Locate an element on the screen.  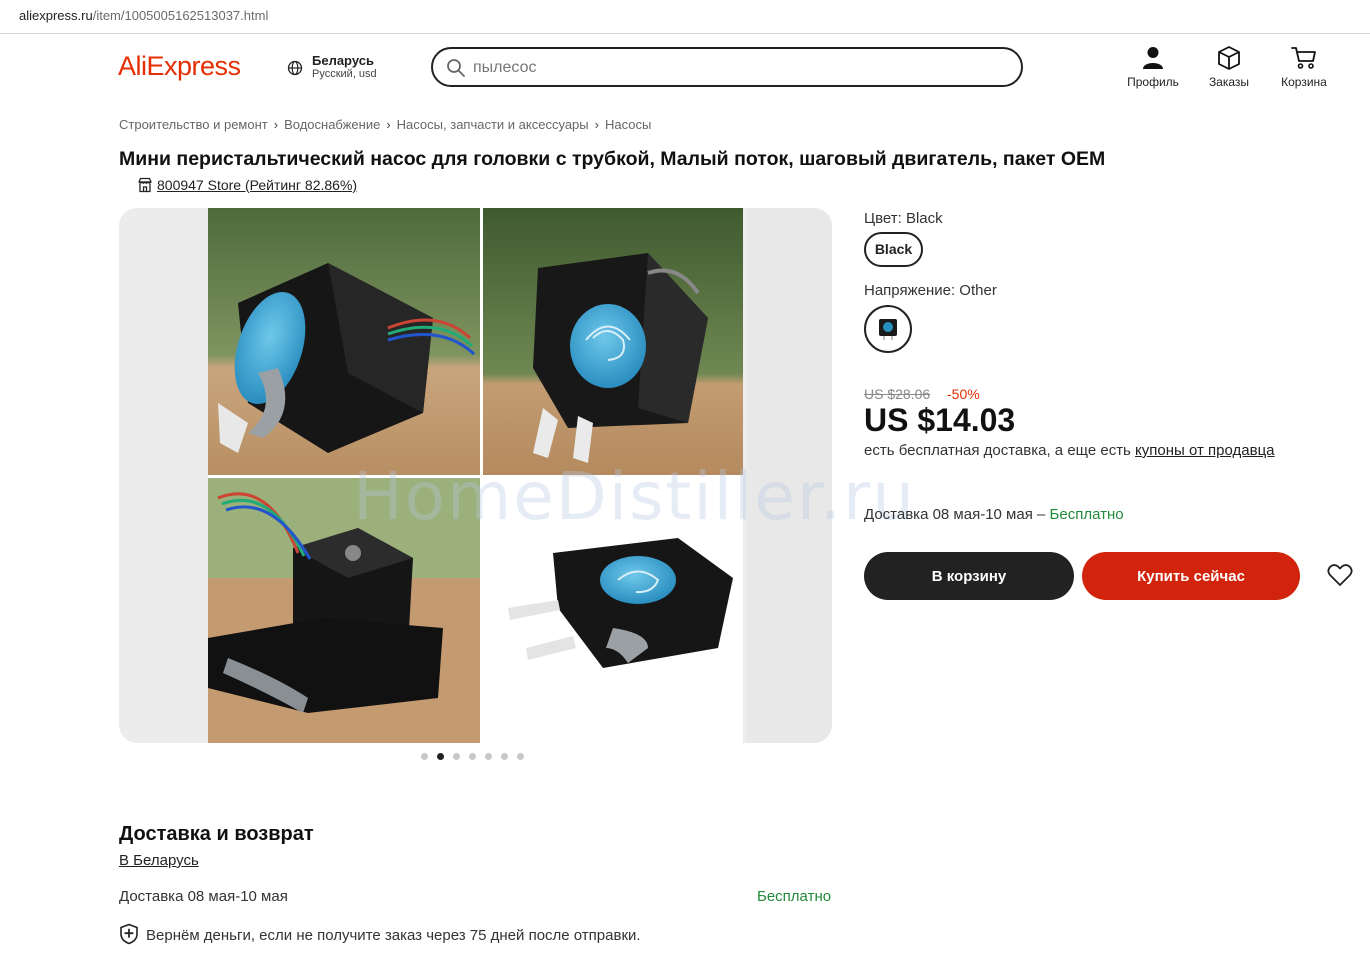
gallery-pagination is located at coordinates (477, 753).